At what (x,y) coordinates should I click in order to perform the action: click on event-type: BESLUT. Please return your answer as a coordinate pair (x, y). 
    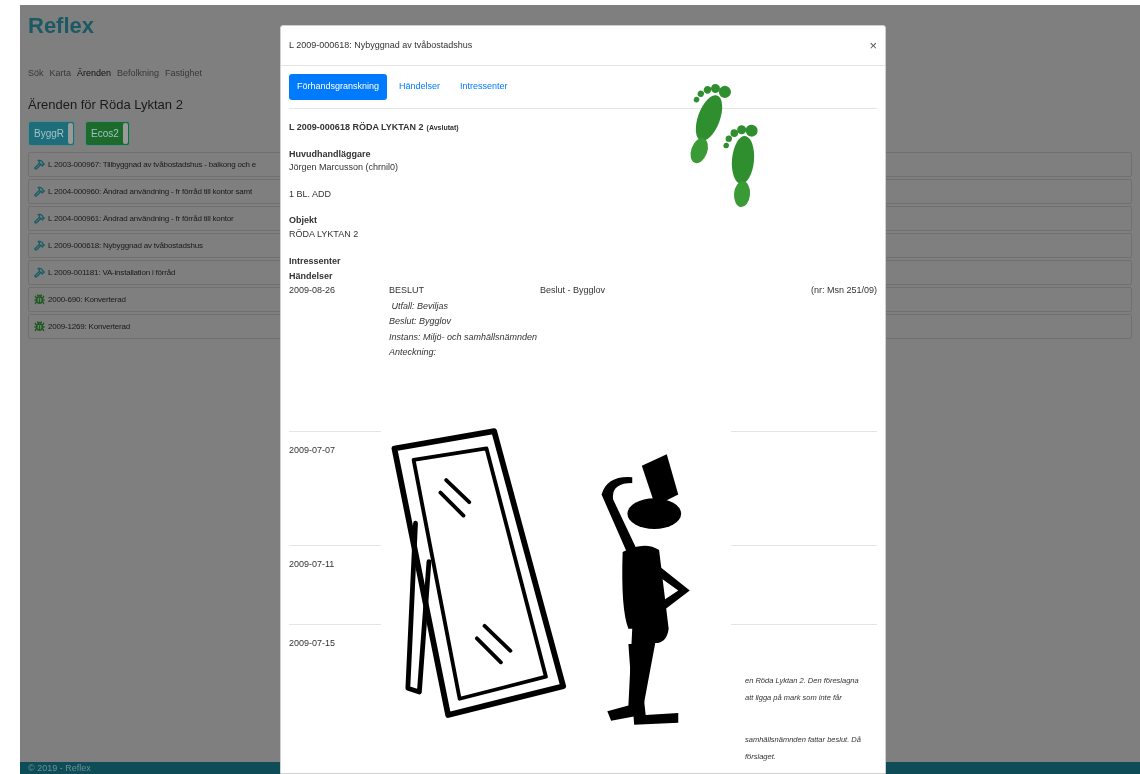
    Looking at the image, I should click on (407, 290).